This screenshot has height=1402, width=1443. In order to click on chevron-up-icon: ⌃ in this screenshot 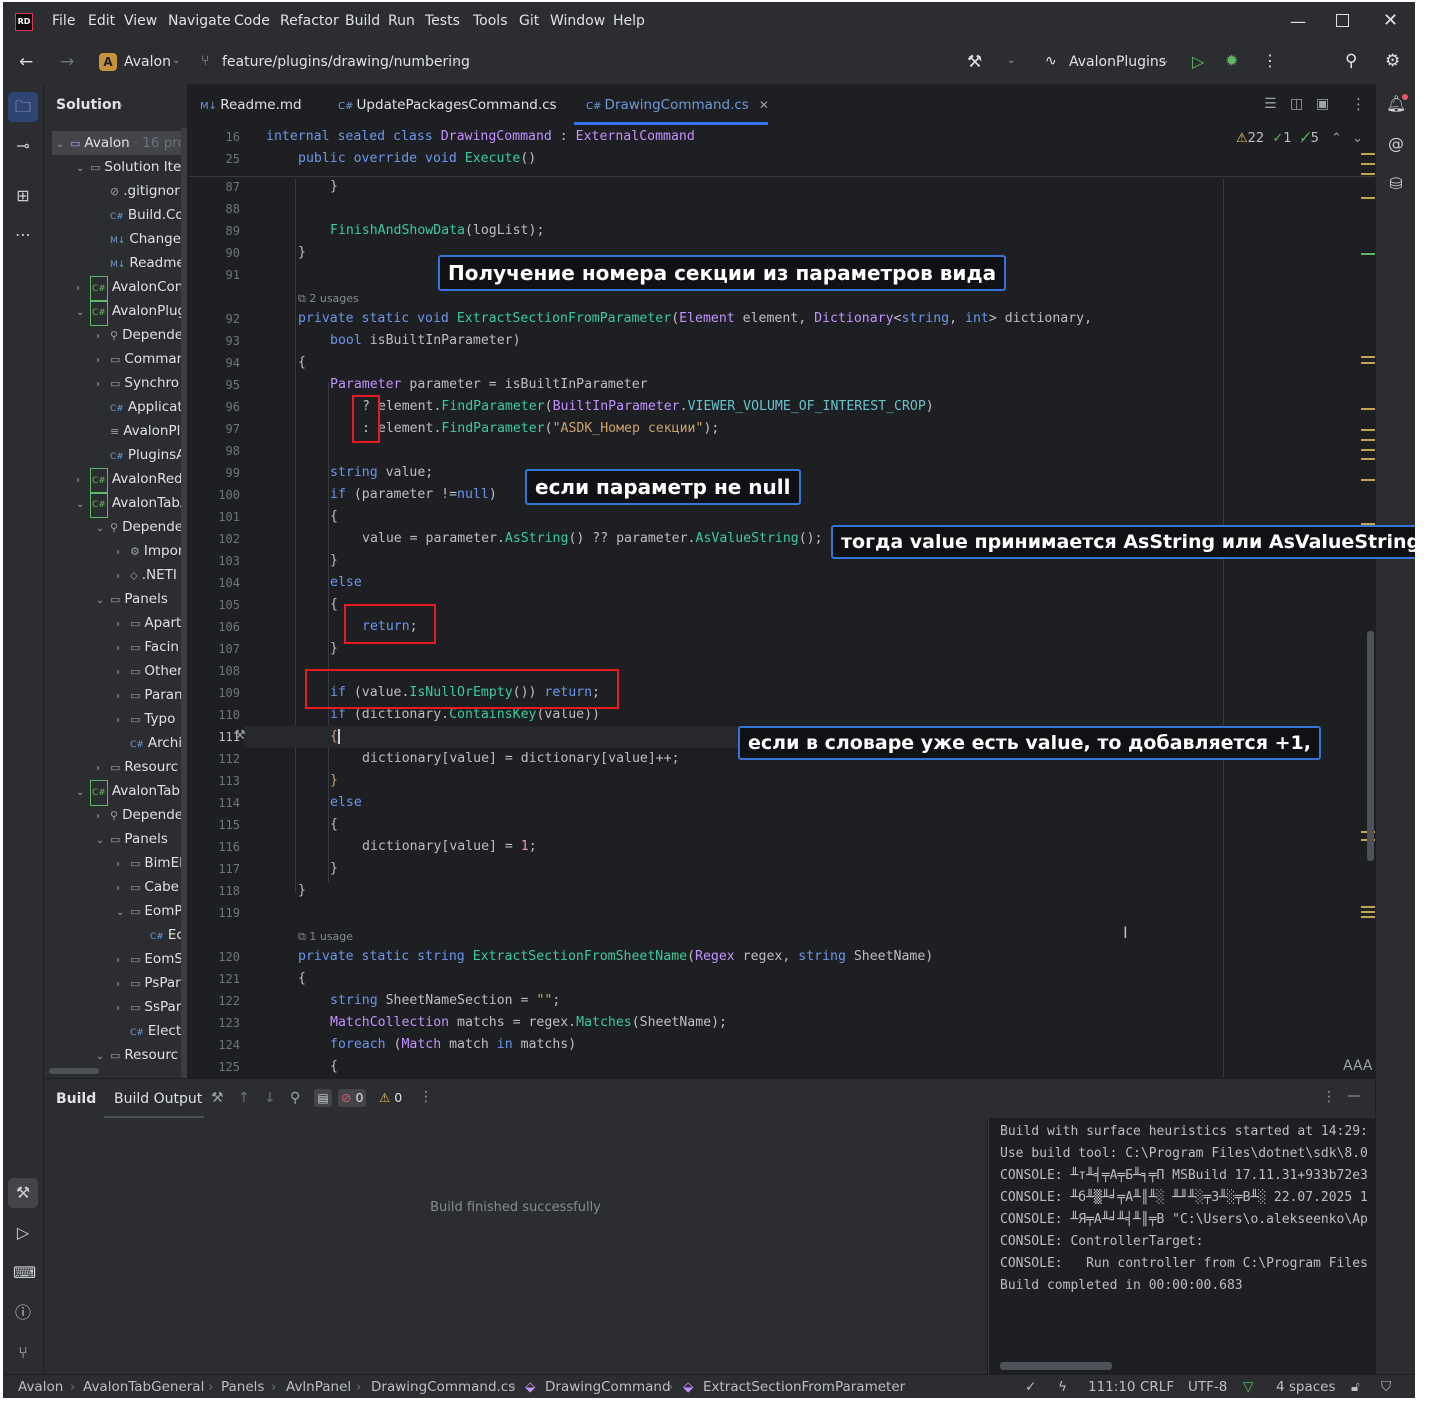, I will do `click(1336, 138)`.